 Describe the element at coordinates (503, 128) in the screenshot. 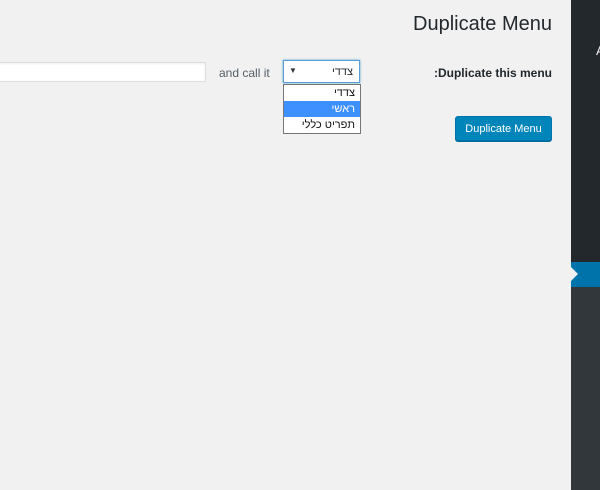

I see `duplicate-menu-button: Duplicate Menu` at that location.